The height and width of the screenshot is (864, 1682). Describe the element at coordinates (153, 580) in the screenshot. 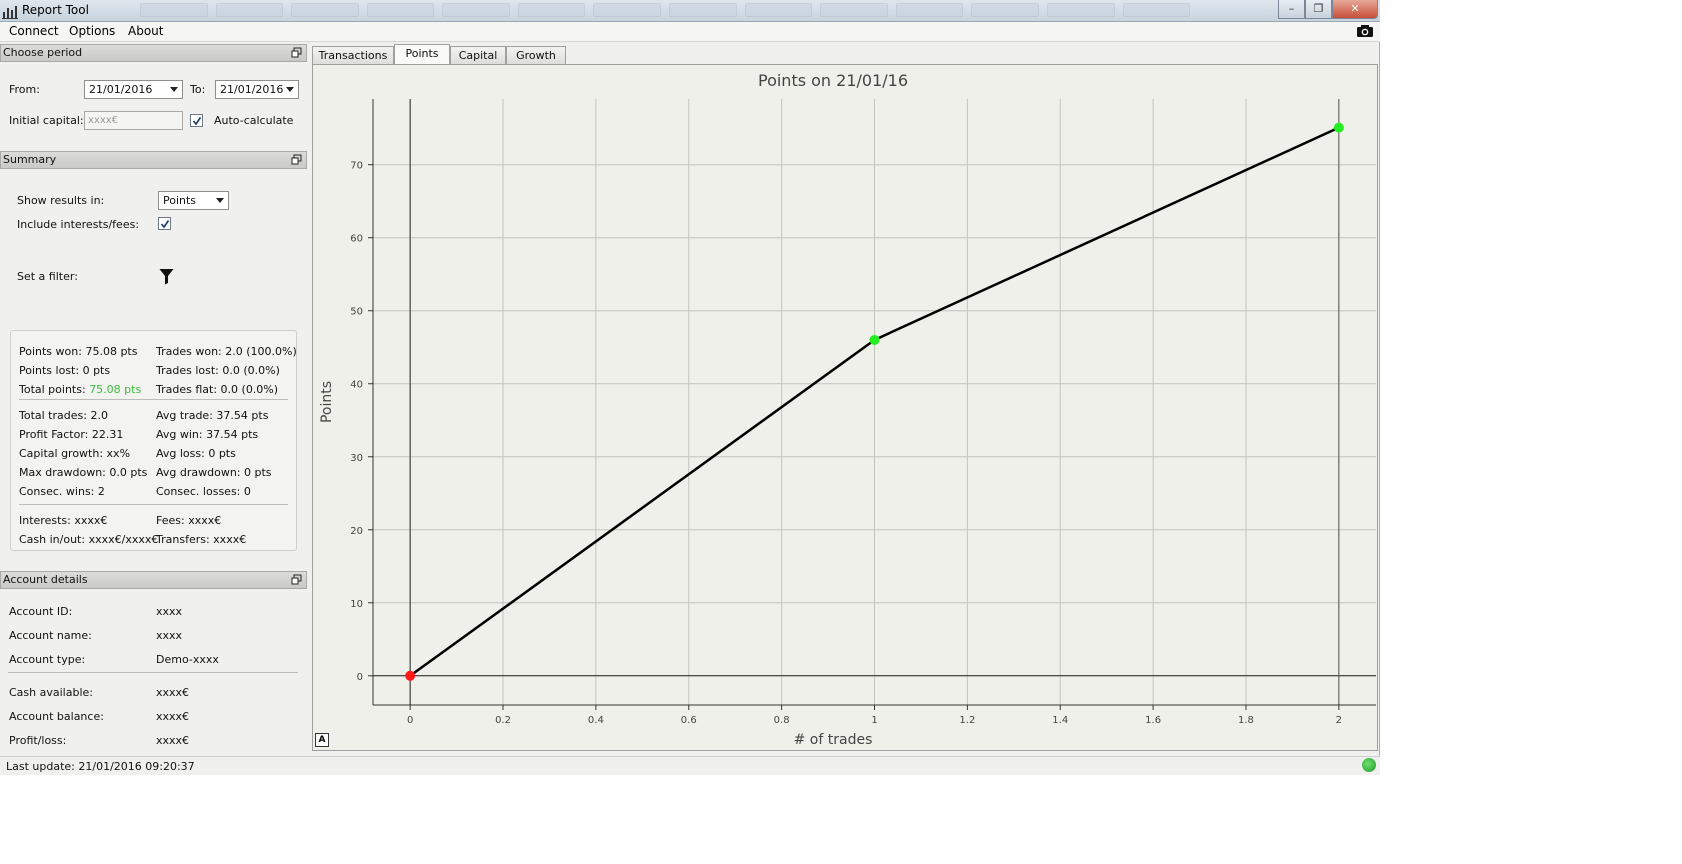

I see `account-details-header: Account details` at that location.